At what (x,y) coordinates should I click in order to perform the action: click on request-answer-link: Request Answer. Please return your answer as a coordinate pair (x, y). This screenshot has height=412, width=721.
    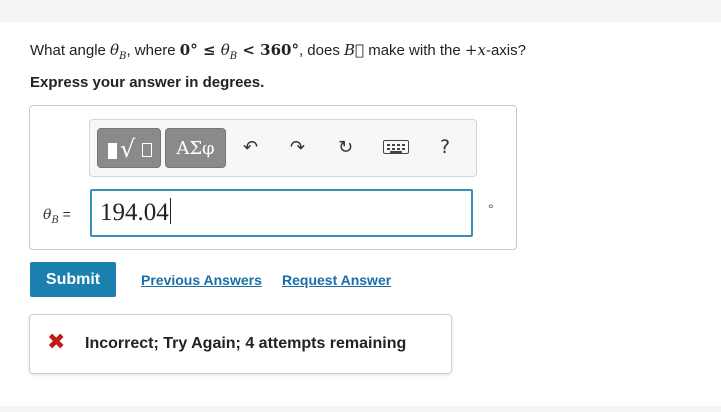
    Looking at the image, I should click on (336, 280).